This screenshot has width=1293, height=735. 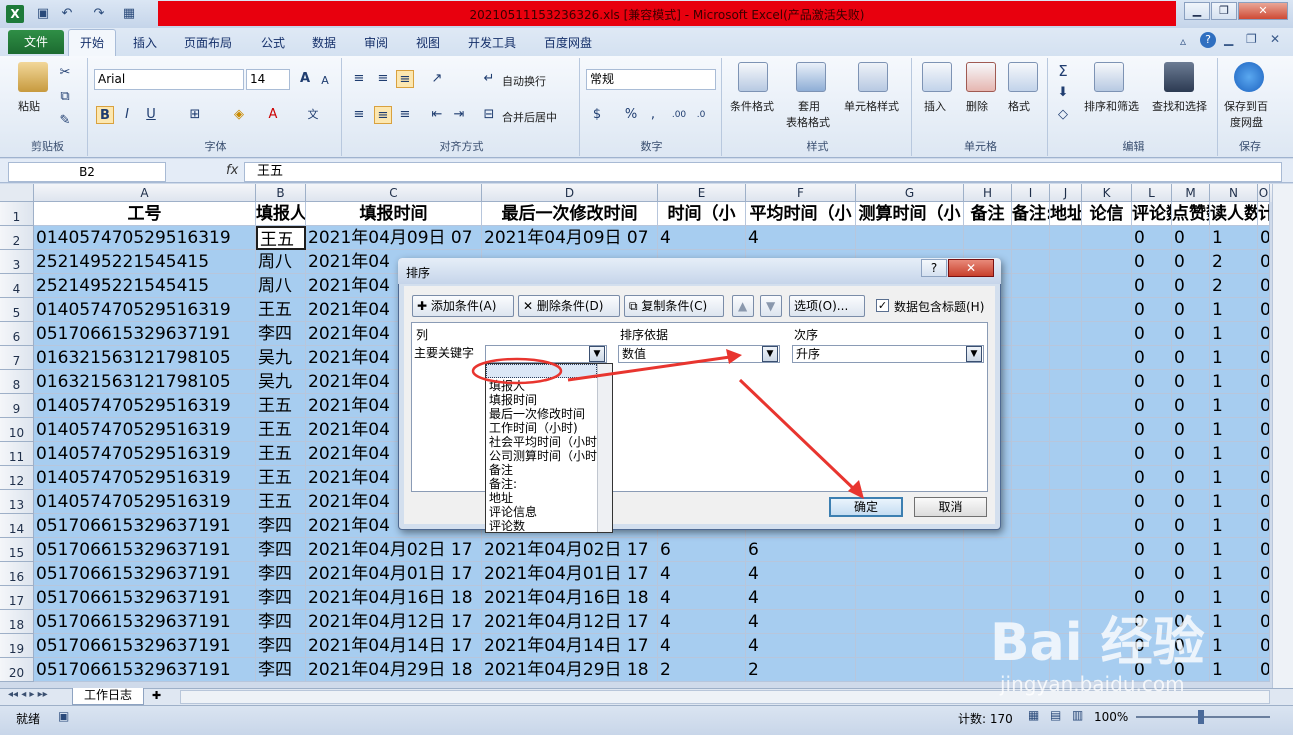 I want to click on highlight-ellipse, so click(x=517, y=371).